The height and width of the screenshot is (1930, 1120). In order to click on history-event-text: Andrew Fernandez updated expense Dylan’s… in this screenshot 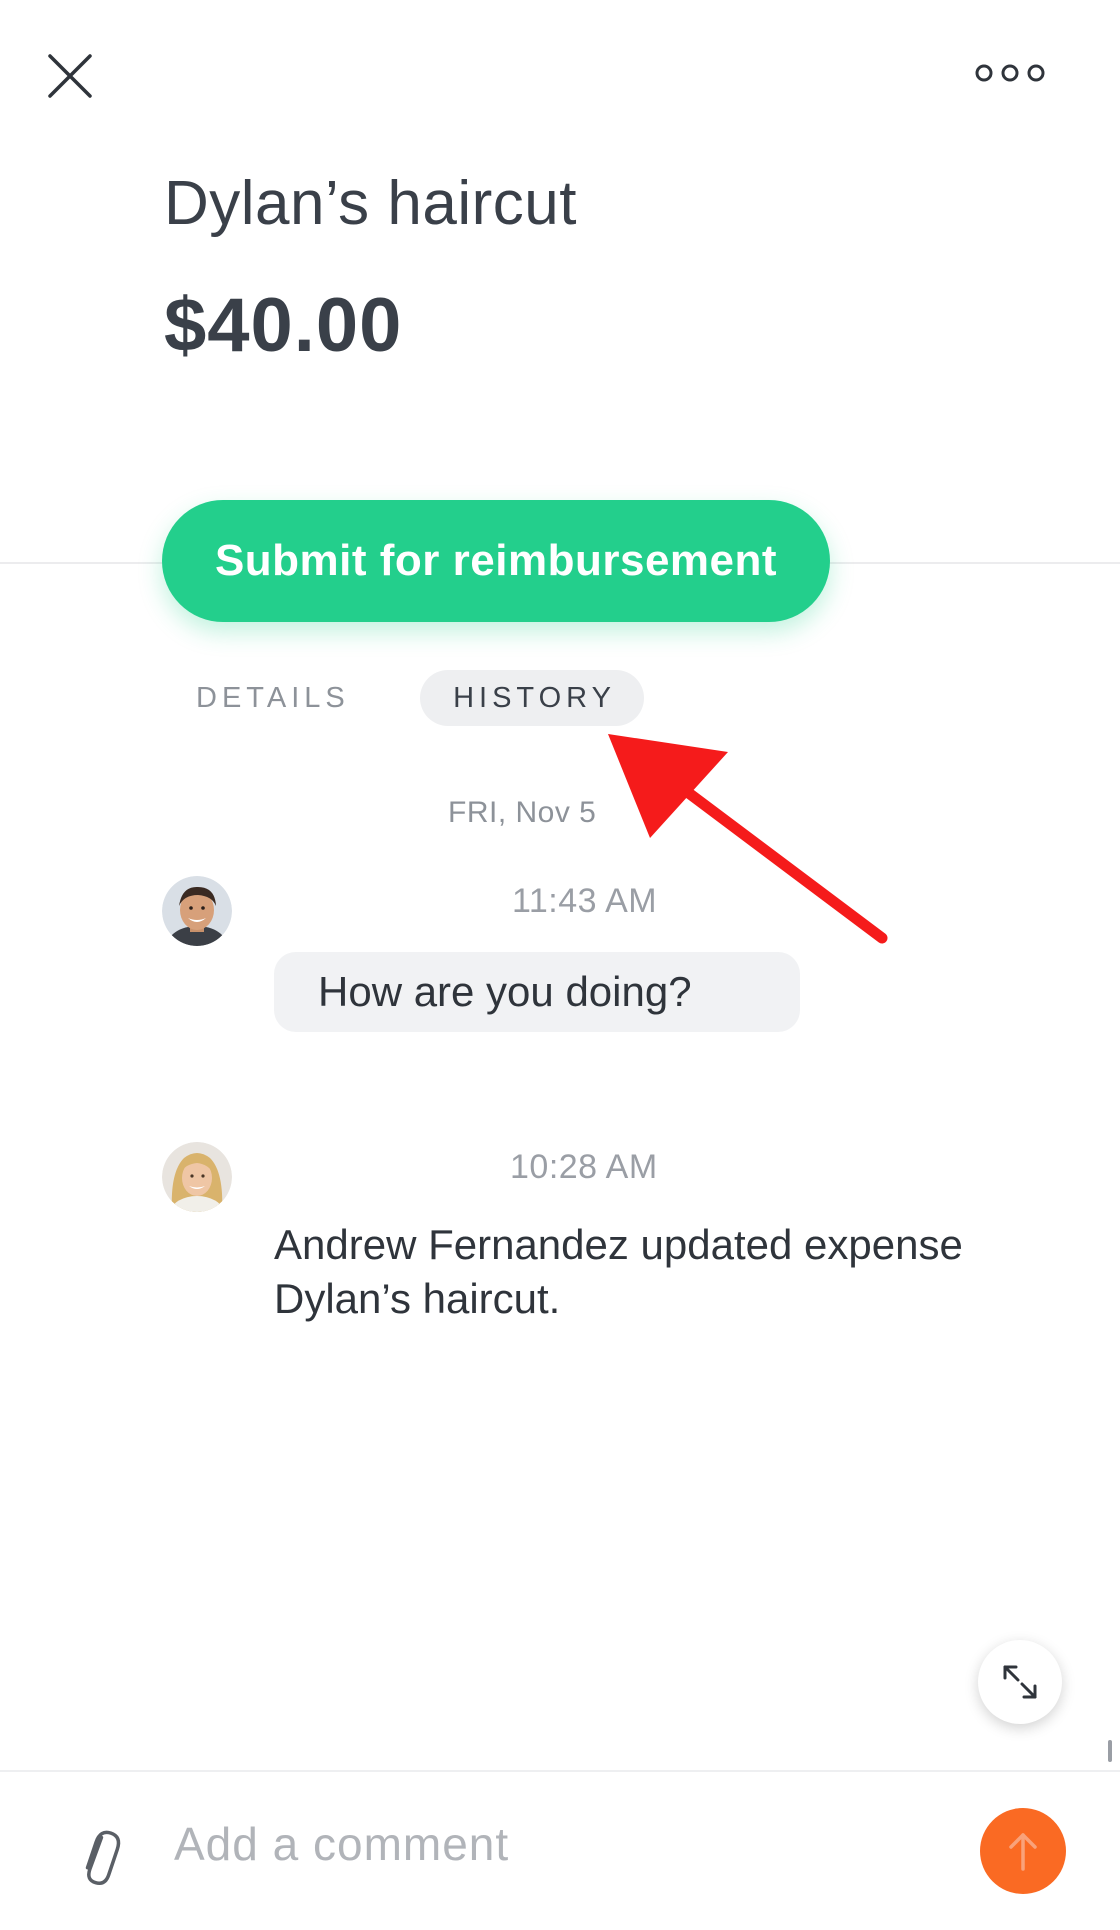, I will do `click(618, 1271)`.